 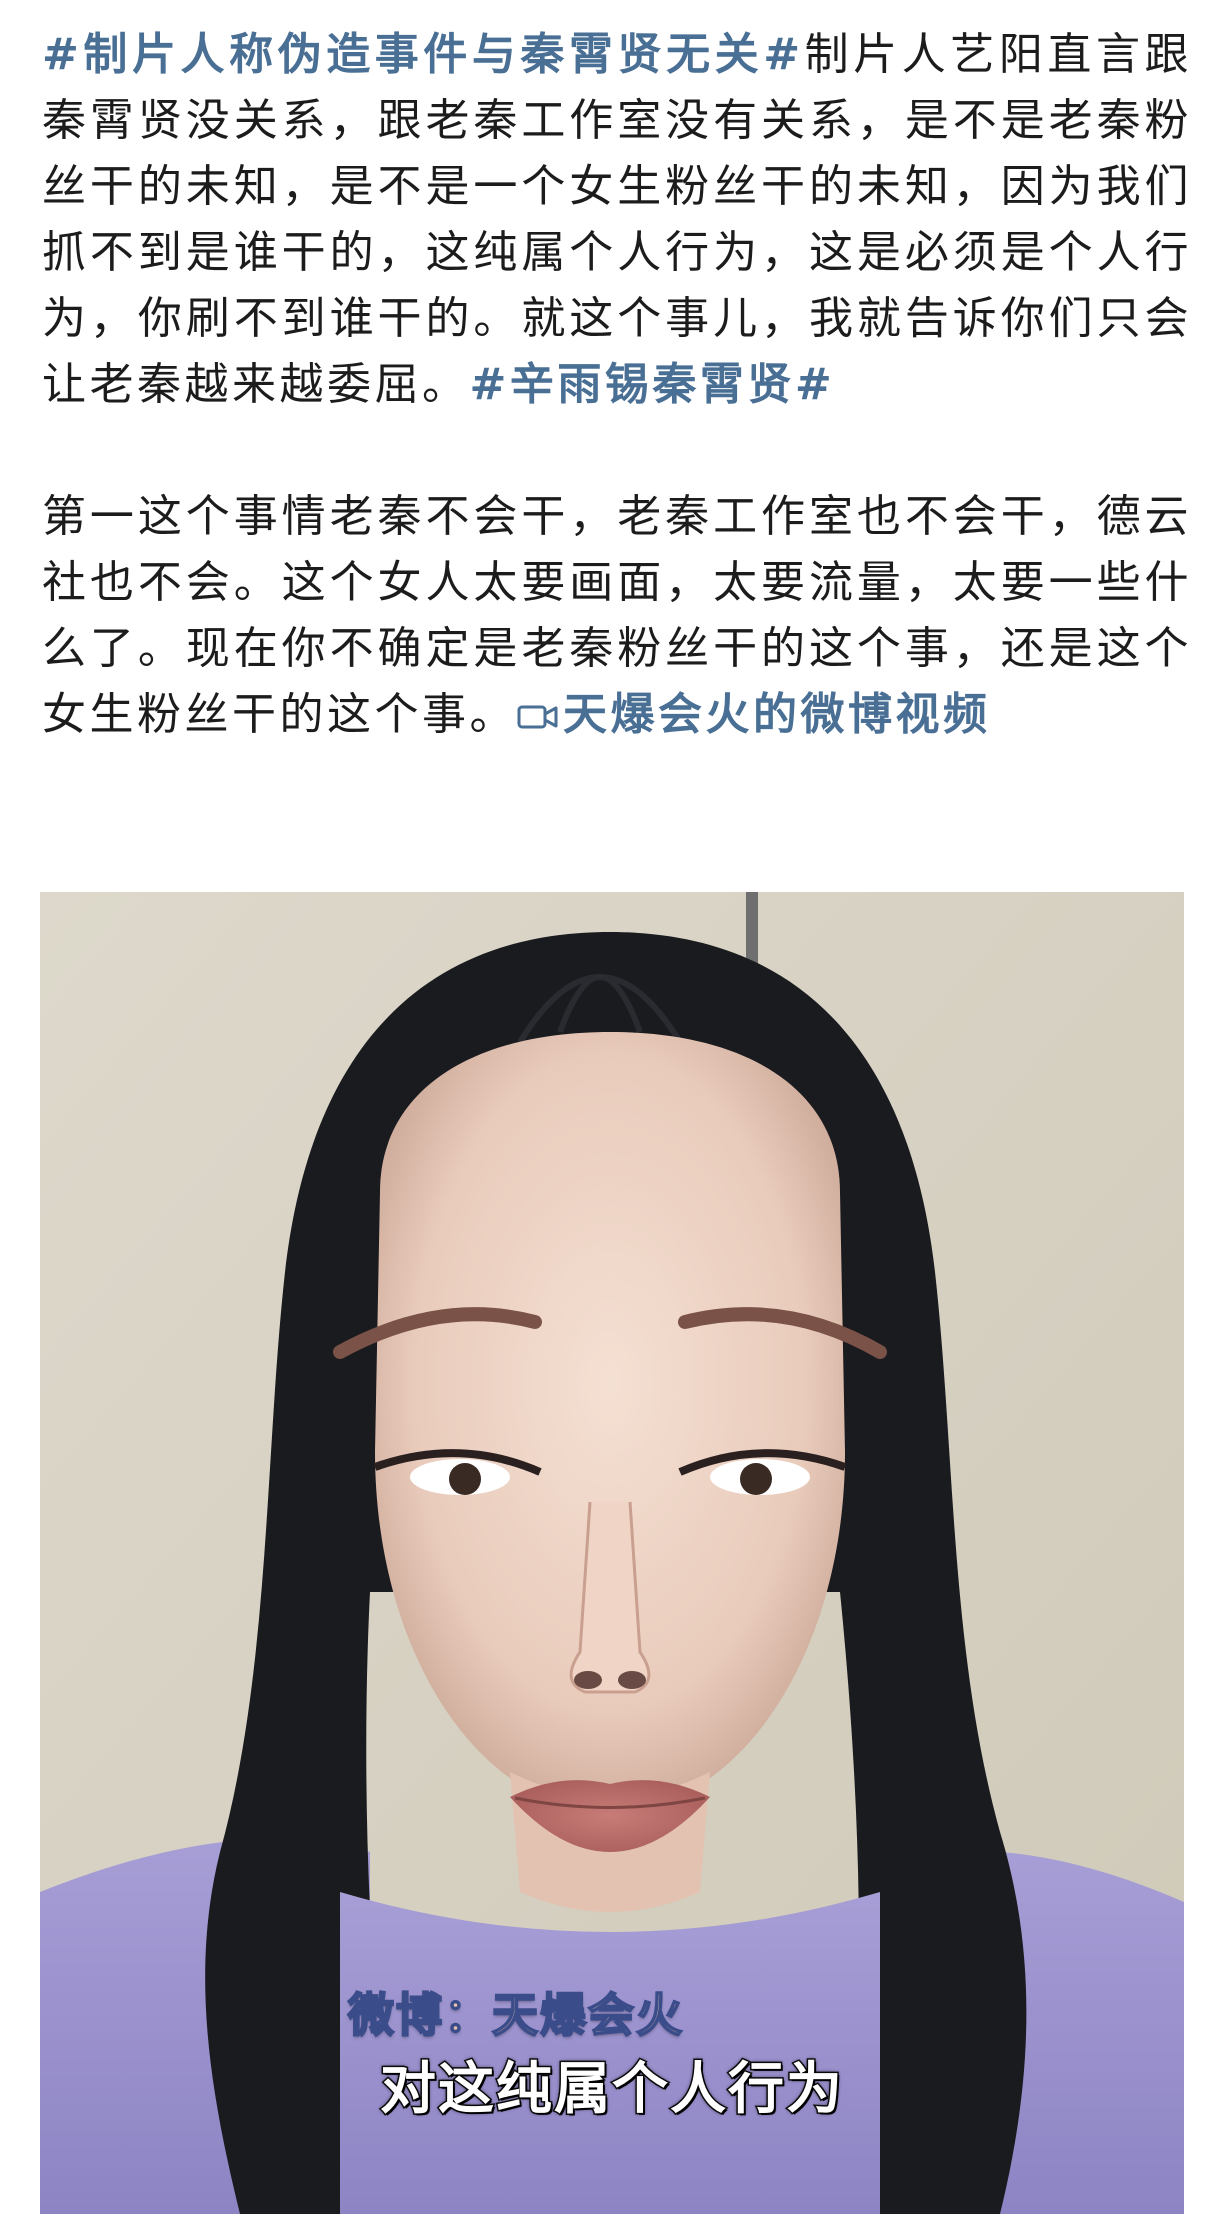 What do you see at coordinates (515, 2015) in the screenshot?
I see `video-watermark: 微博：天爆会火` at bounding box center [515, 2015].